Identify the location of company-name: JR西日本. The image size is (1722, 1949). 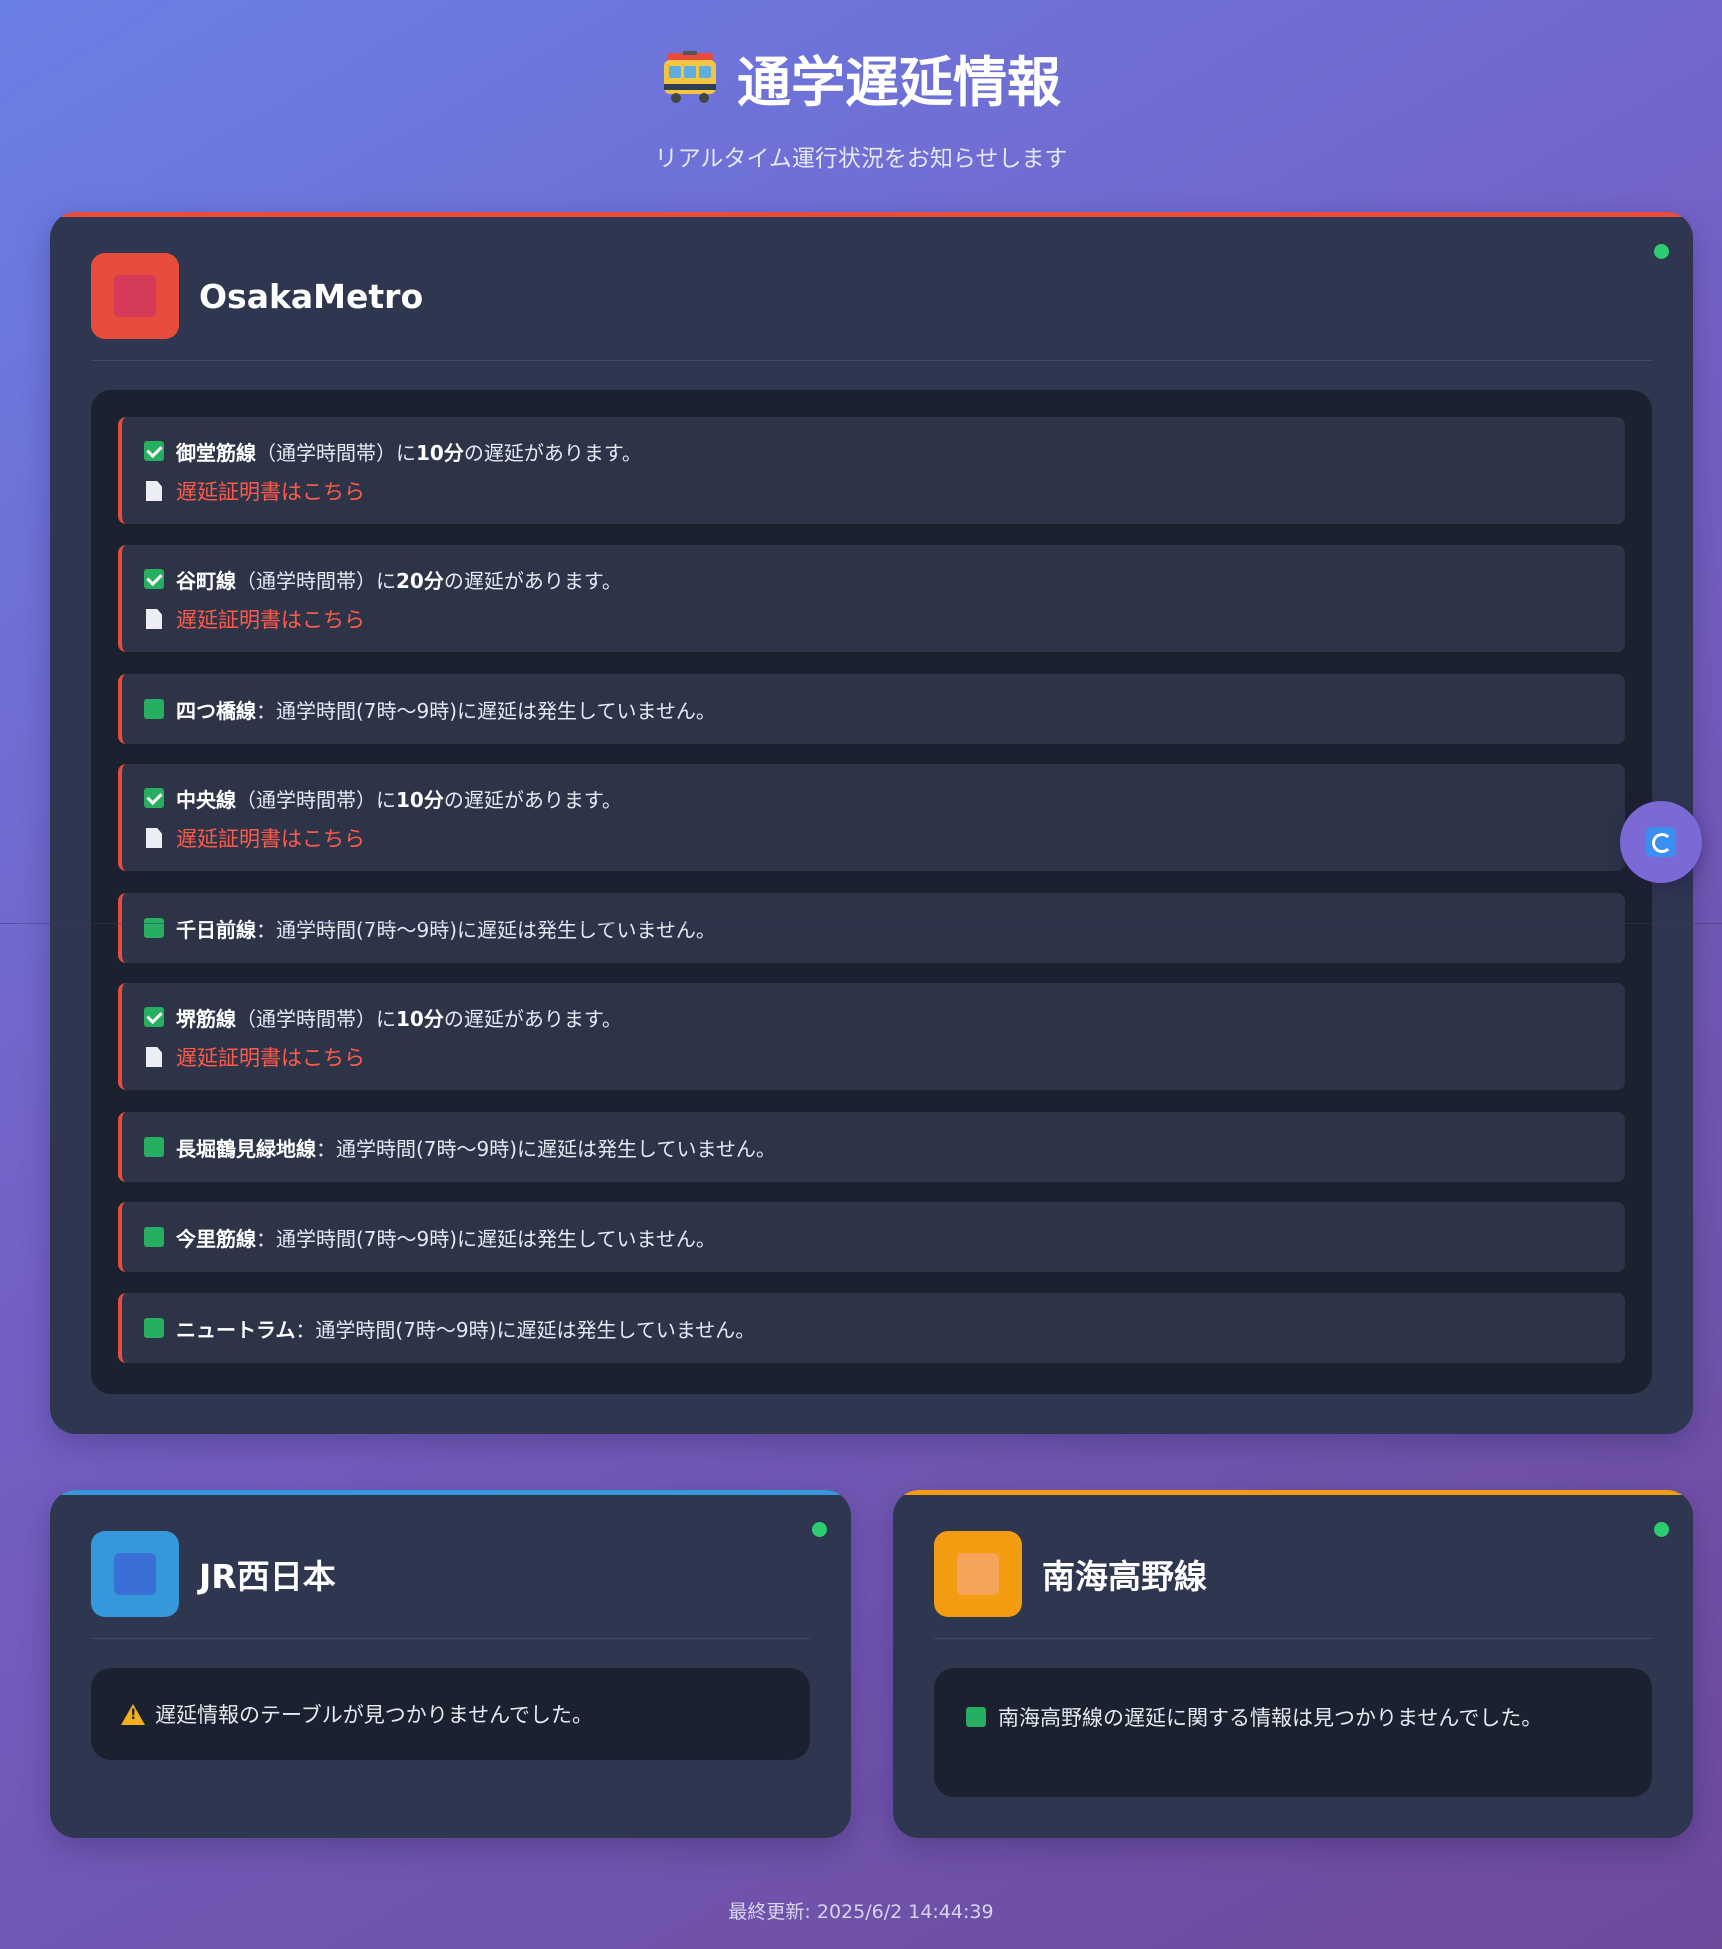
(267, 1576).